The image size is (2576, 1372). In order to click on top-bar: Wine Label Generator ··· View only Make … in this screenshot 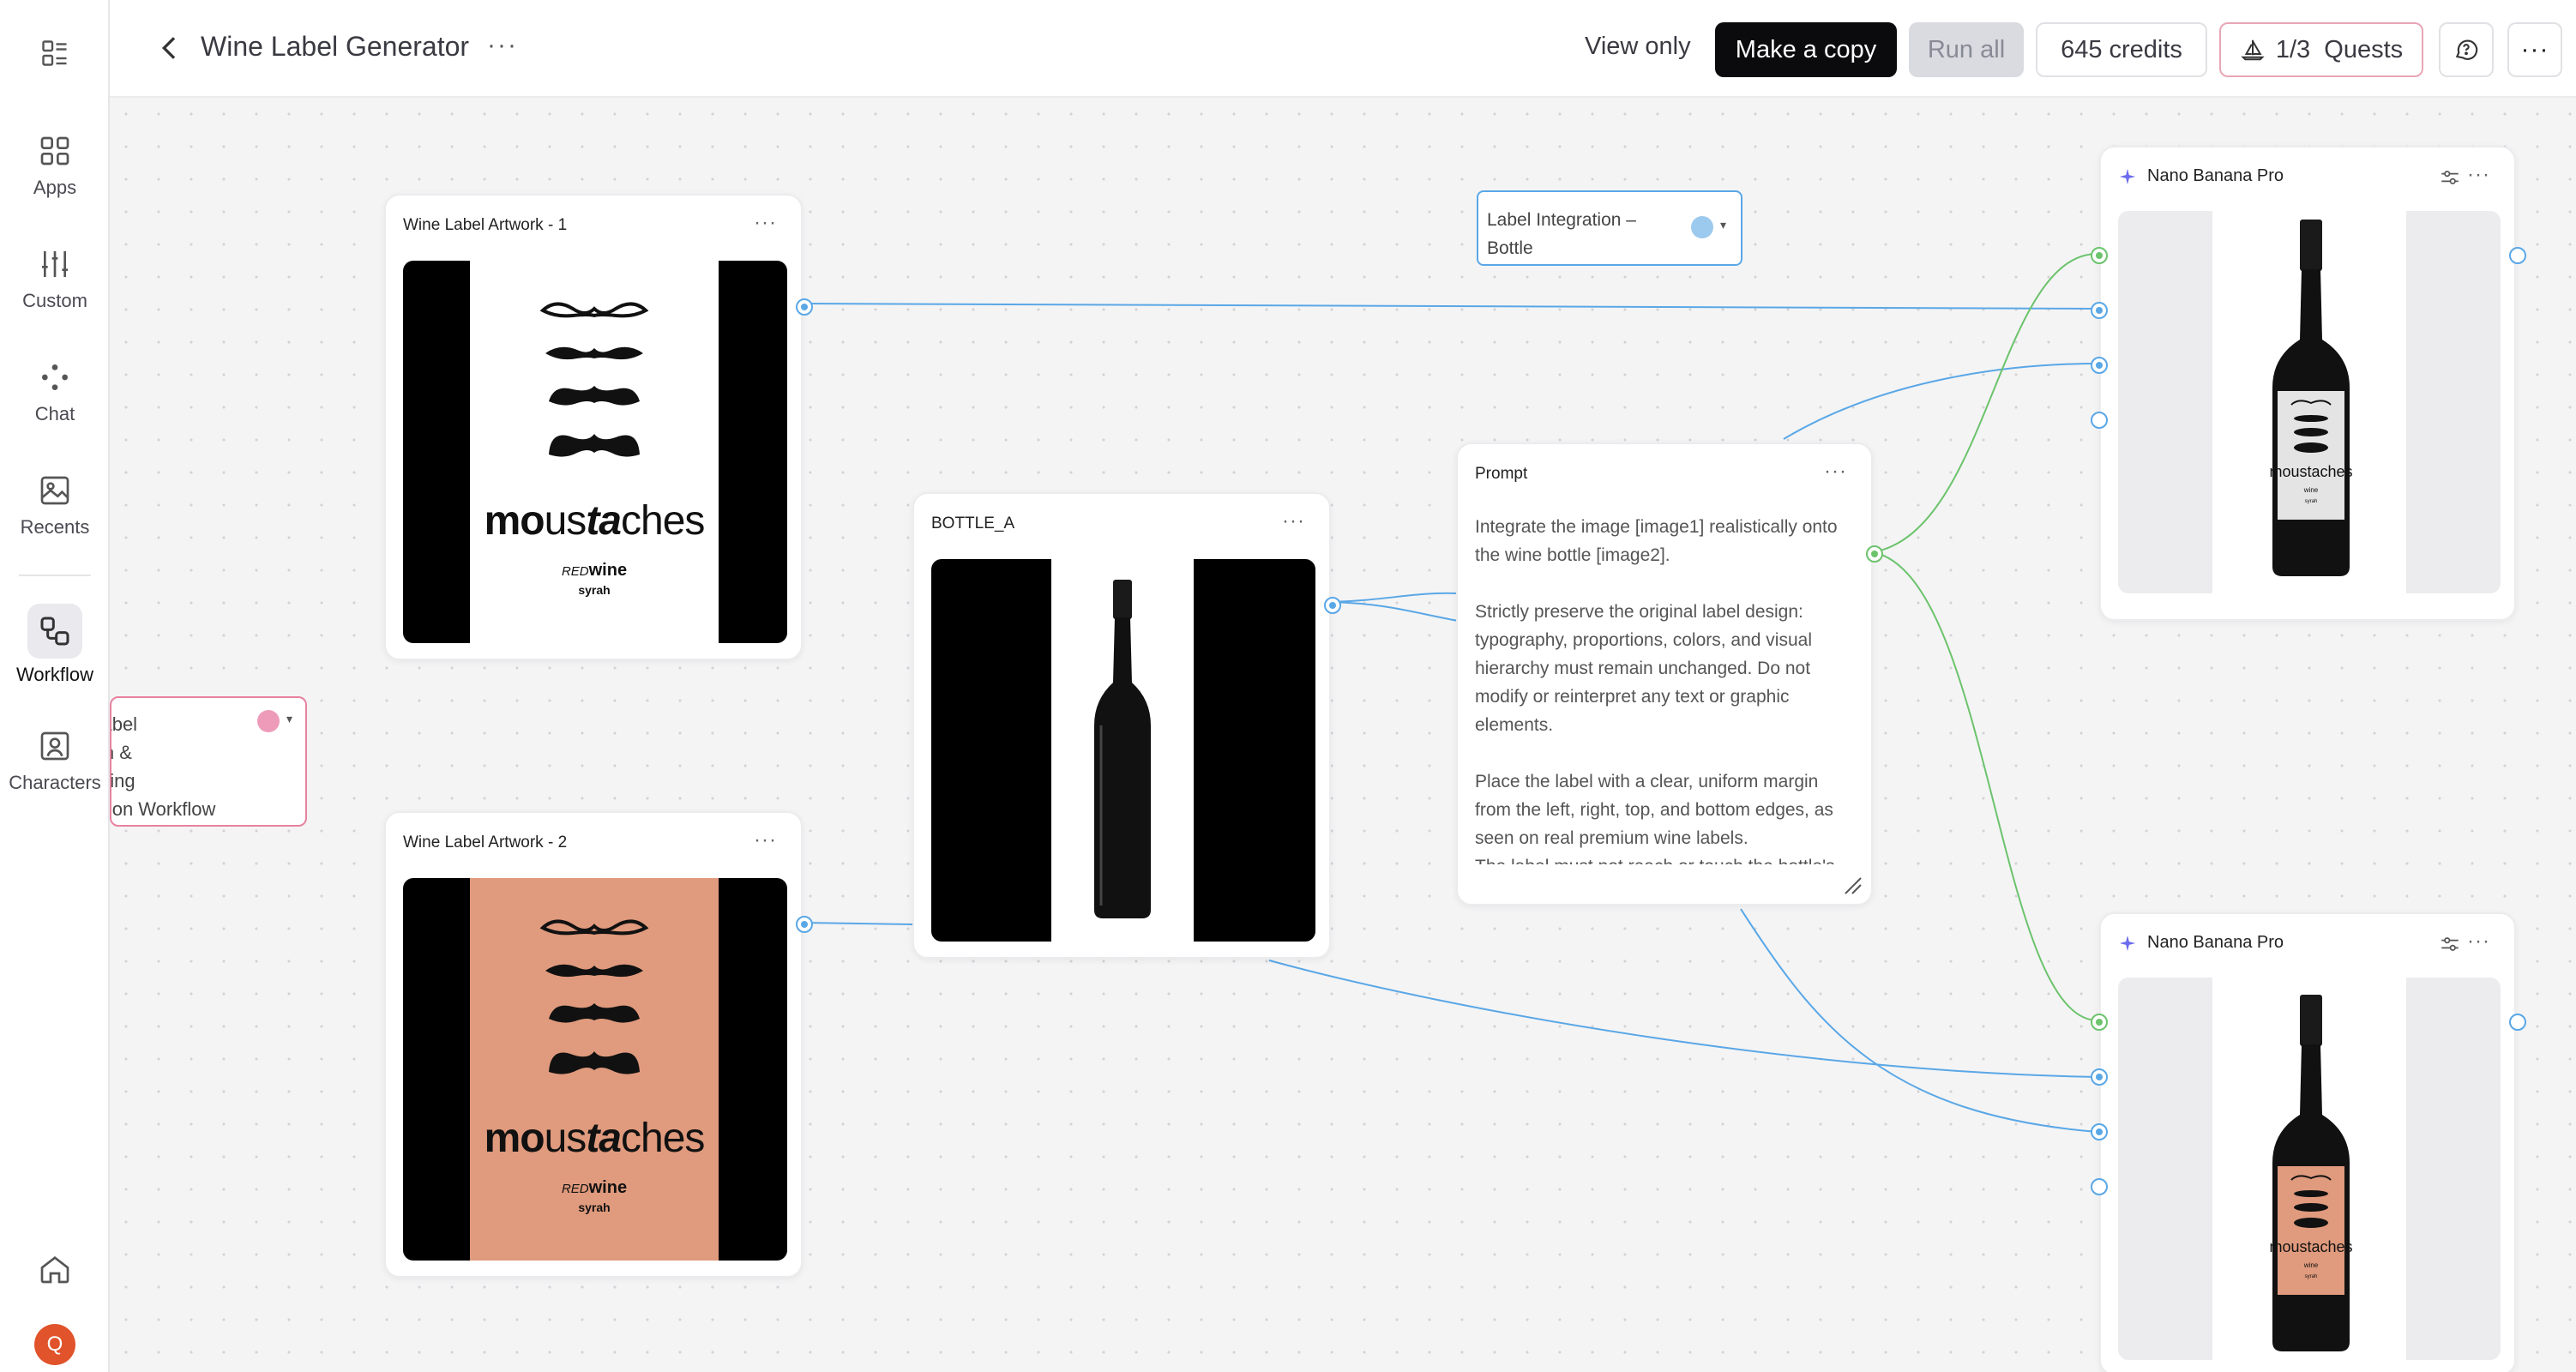, I will do `click(1343, 49)`.